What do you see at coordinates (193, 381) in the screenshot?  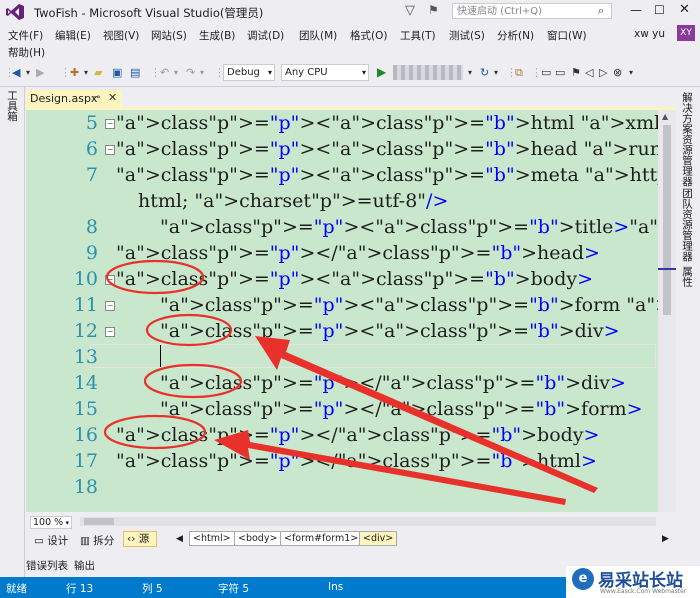 I see `annotation-circle-div-close` at bounding box center [193, 381].